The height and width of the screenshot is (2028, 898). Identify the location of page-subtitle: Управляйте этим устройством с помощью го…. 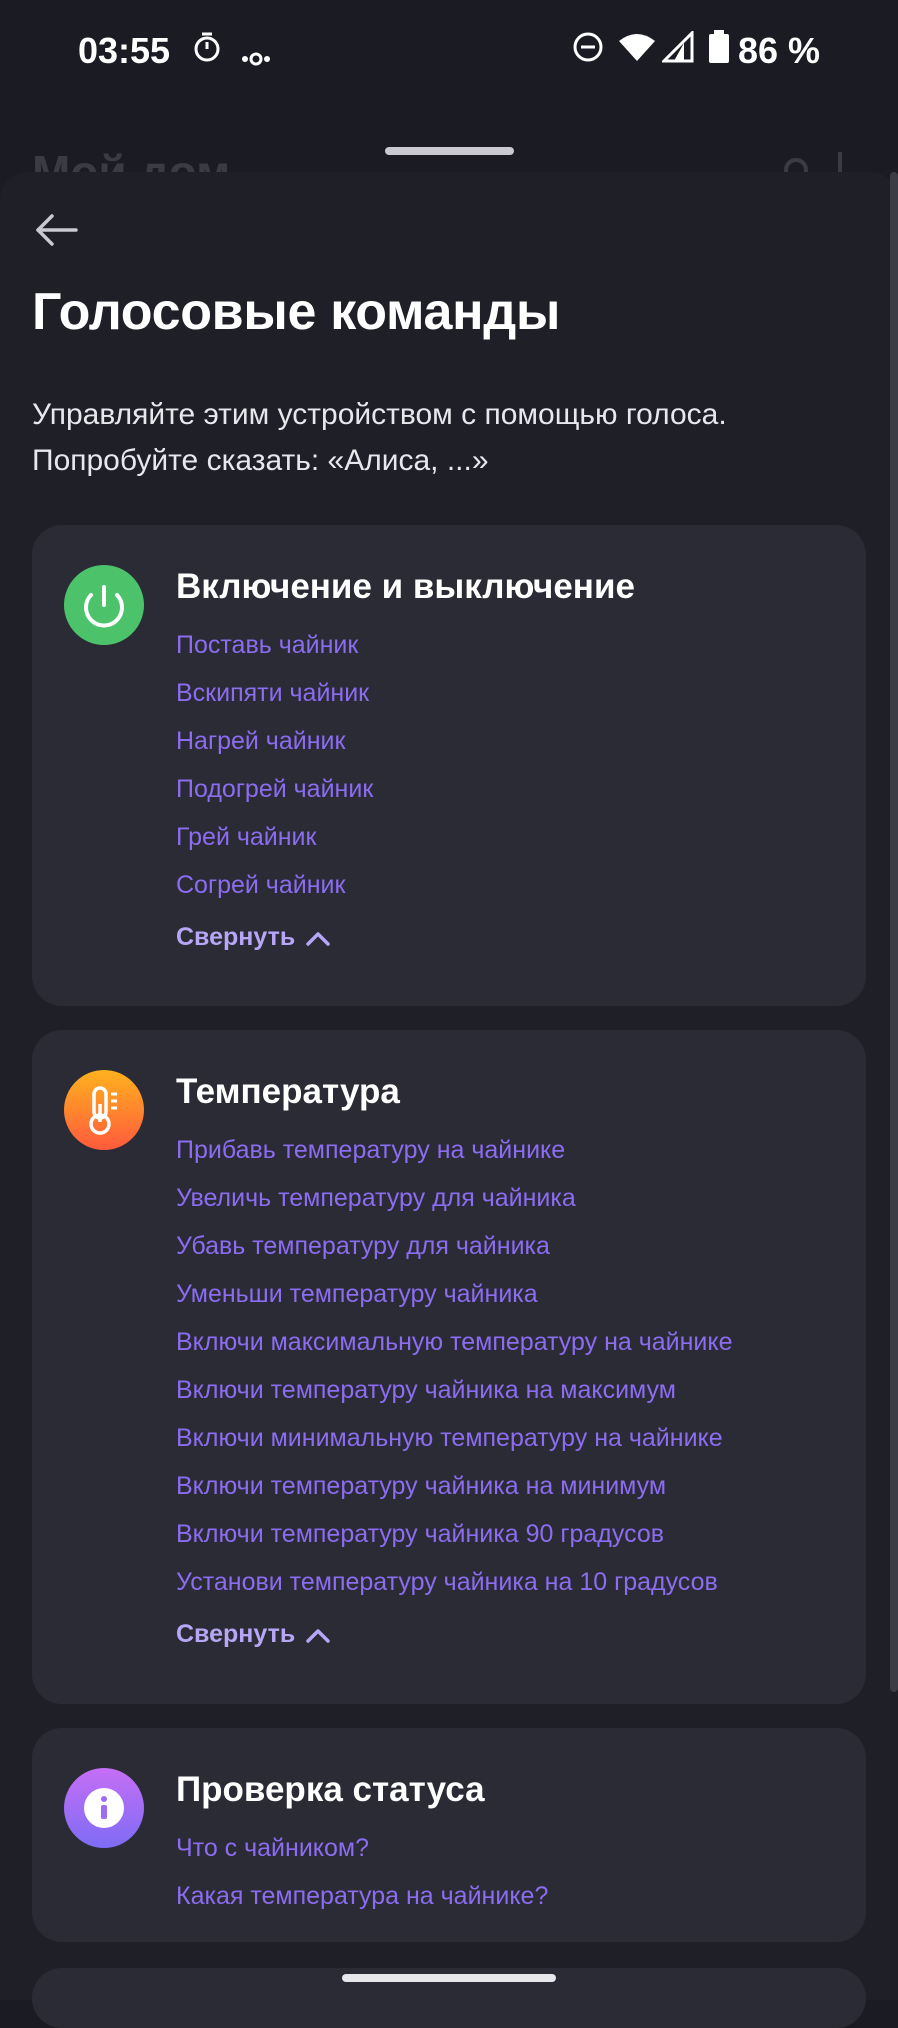
(379, 437).